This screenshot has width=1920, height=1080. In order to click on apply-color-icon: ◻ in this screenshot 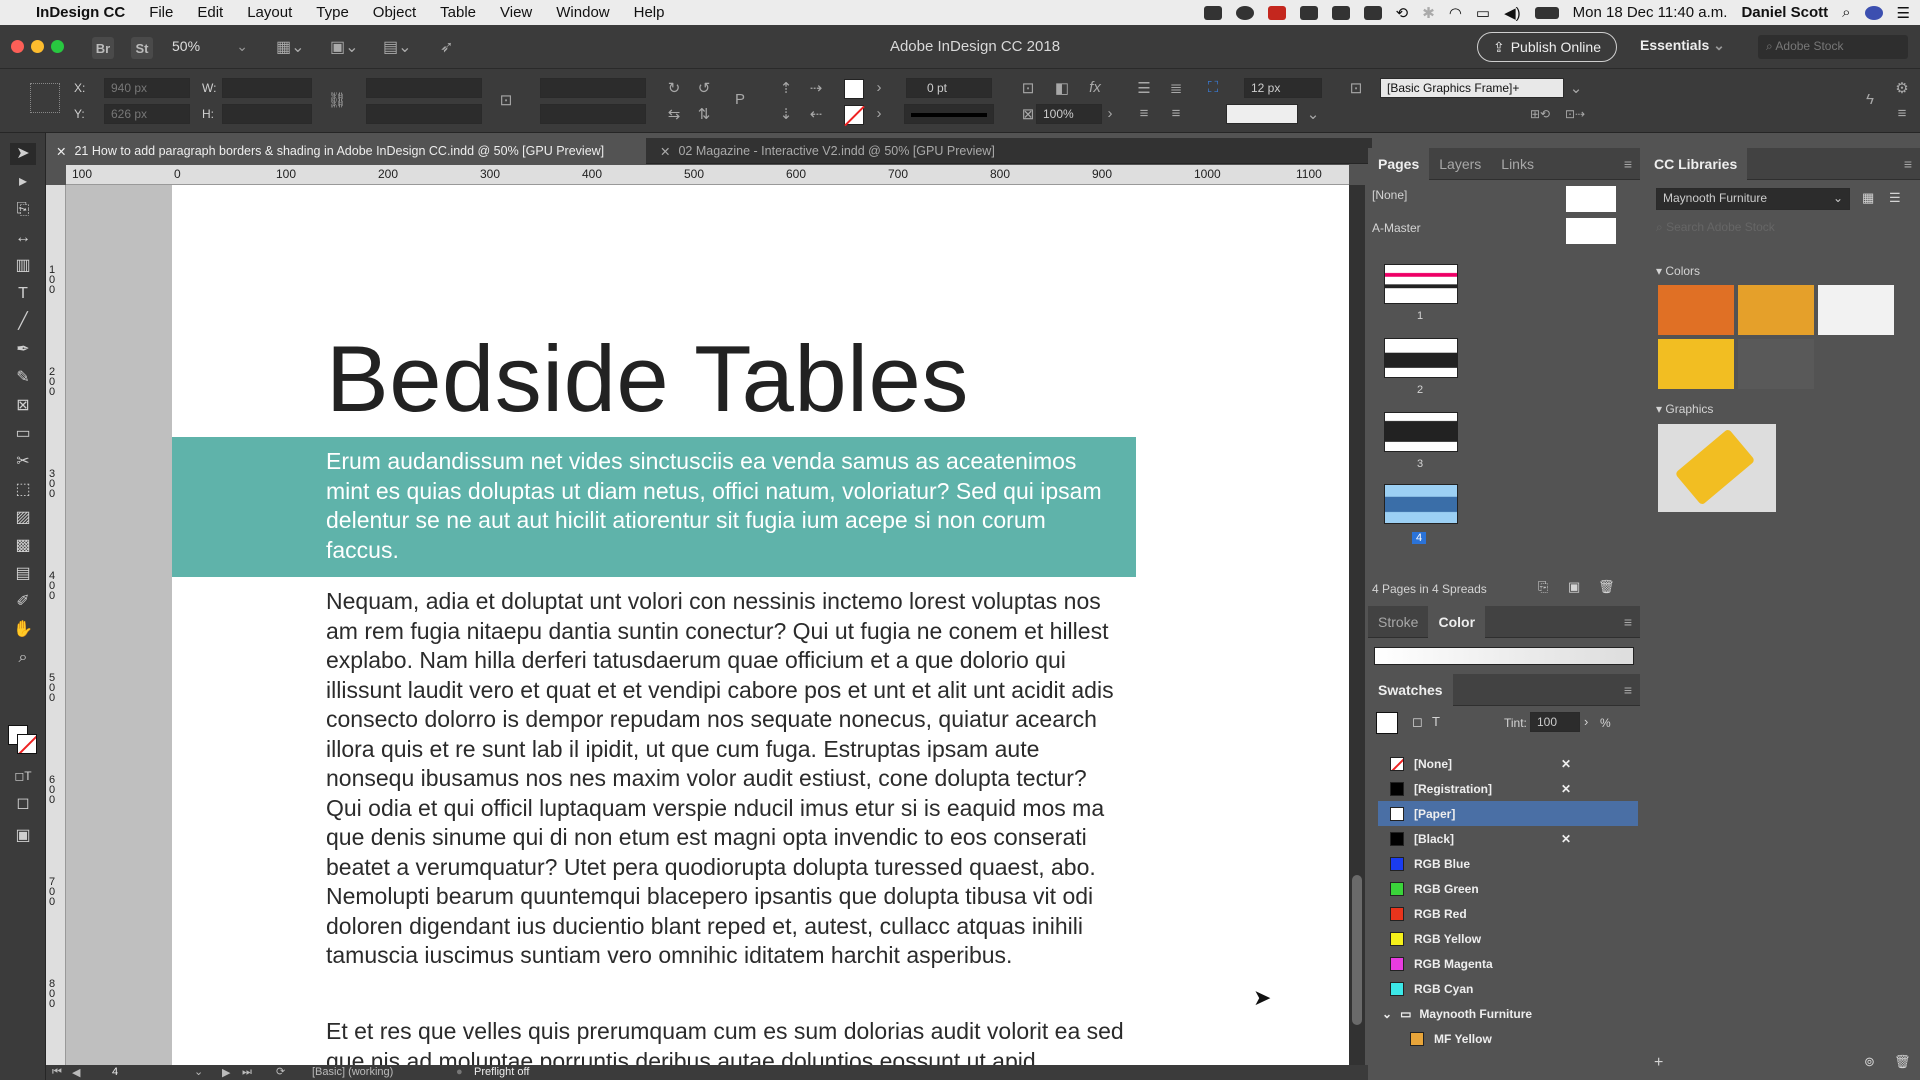, I will do `click(23, 804)`.